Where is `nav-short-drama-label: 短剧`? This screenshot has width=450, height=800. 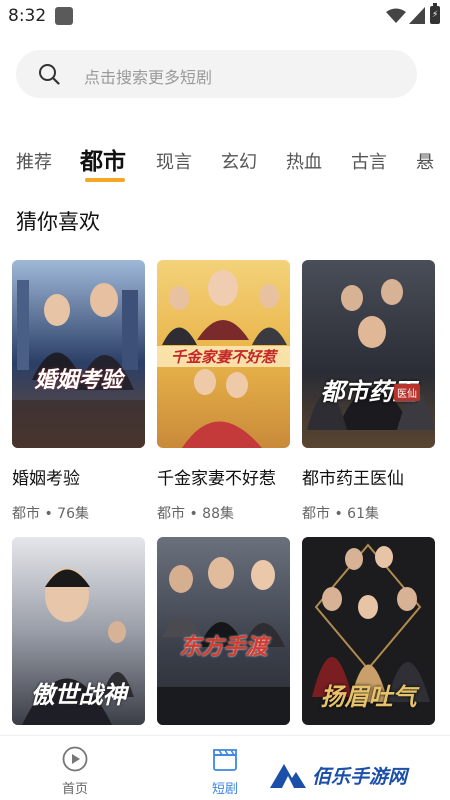 nav-short-drama-label: 短剧 is located at coordinates (224, 789).